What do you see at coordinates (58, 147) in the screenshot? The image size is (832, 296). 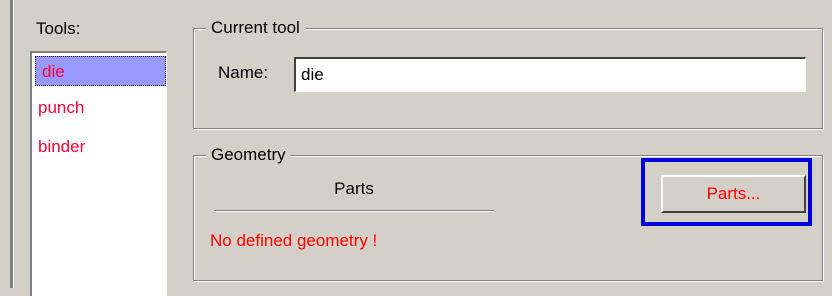 I see `tool-list-item-binder: binder` at bounding box center [58, 147].